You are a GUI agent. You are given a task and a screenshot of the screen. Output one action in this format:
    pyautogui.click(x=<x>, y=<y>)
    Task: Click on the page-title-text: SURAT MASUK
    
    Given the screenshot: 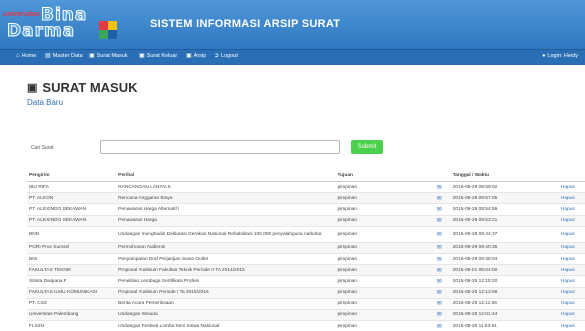 What is the action you would take?
    pyautogui.click(x=89, y=87)
    